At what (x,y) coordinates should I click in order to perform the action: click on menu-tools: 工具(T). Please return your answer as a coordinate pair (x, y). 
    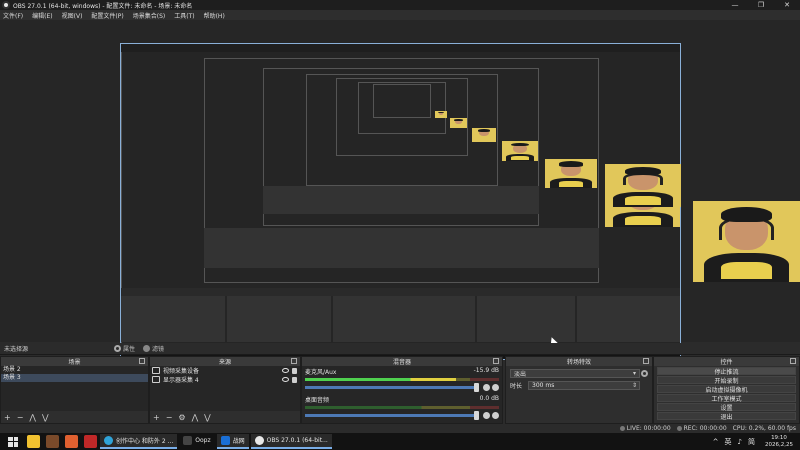
    Looking at the image, I should click on (184, 15).